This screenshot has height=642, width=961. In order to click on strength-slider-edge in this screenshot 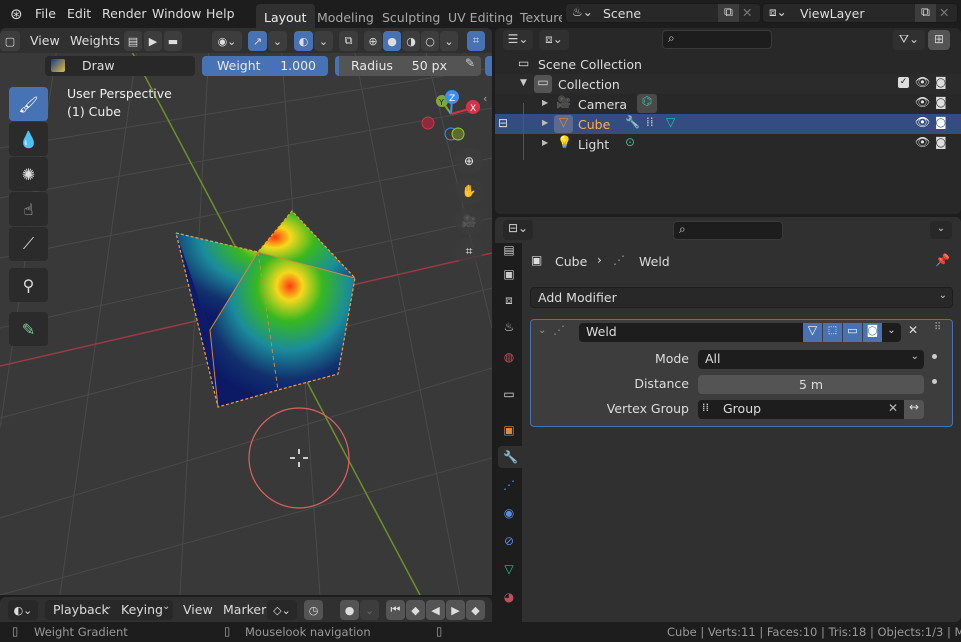, I will do `click(488, 66)`.